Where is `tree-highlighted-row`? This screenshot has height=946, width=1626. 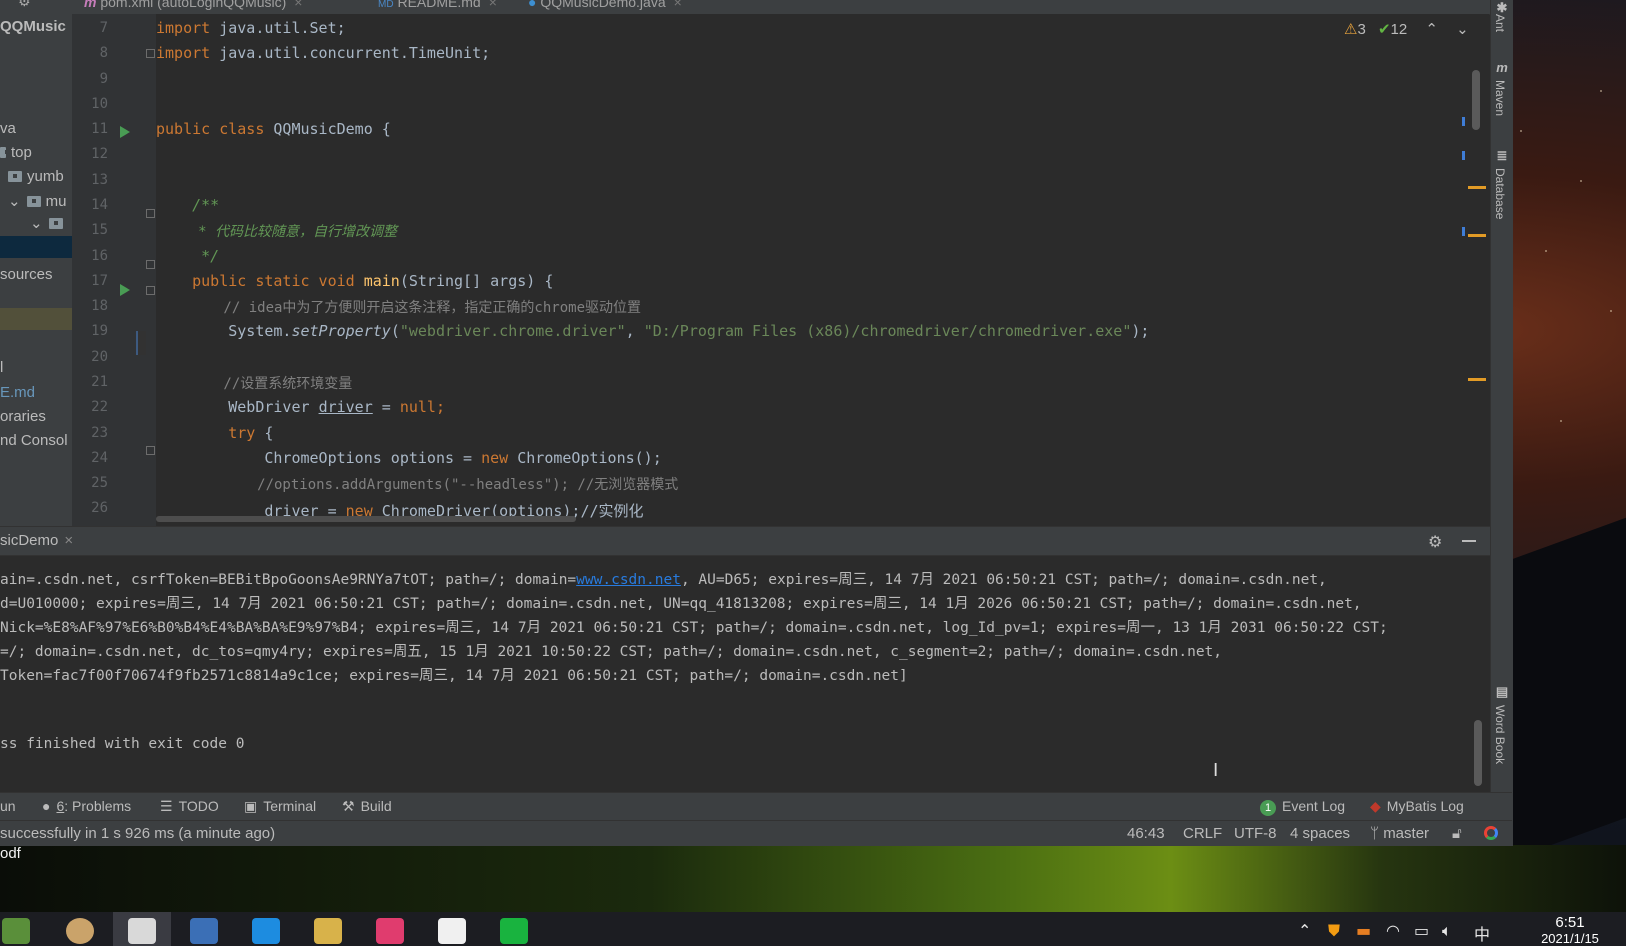
tree-highlighted-row is located at coordinates (36, 319).